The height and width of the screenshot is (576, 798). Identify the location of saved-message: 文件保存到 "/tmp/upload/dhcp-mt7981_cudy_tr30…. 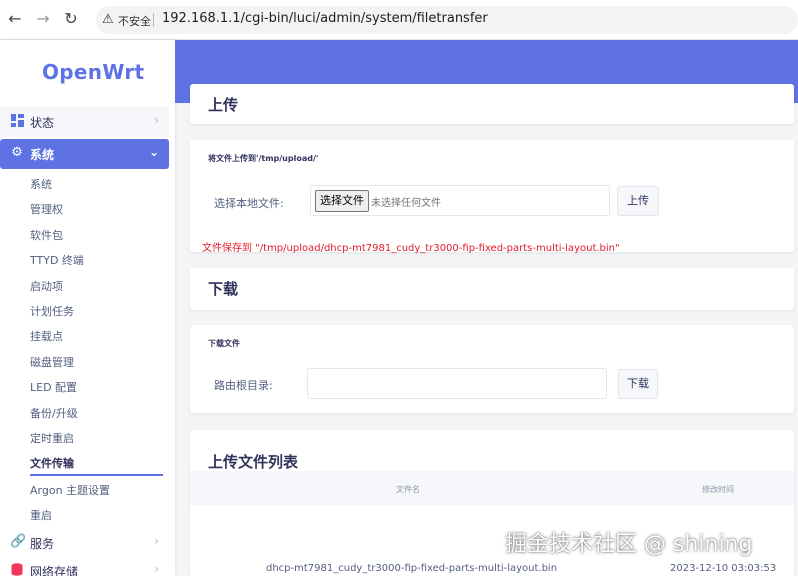
(411, 248).